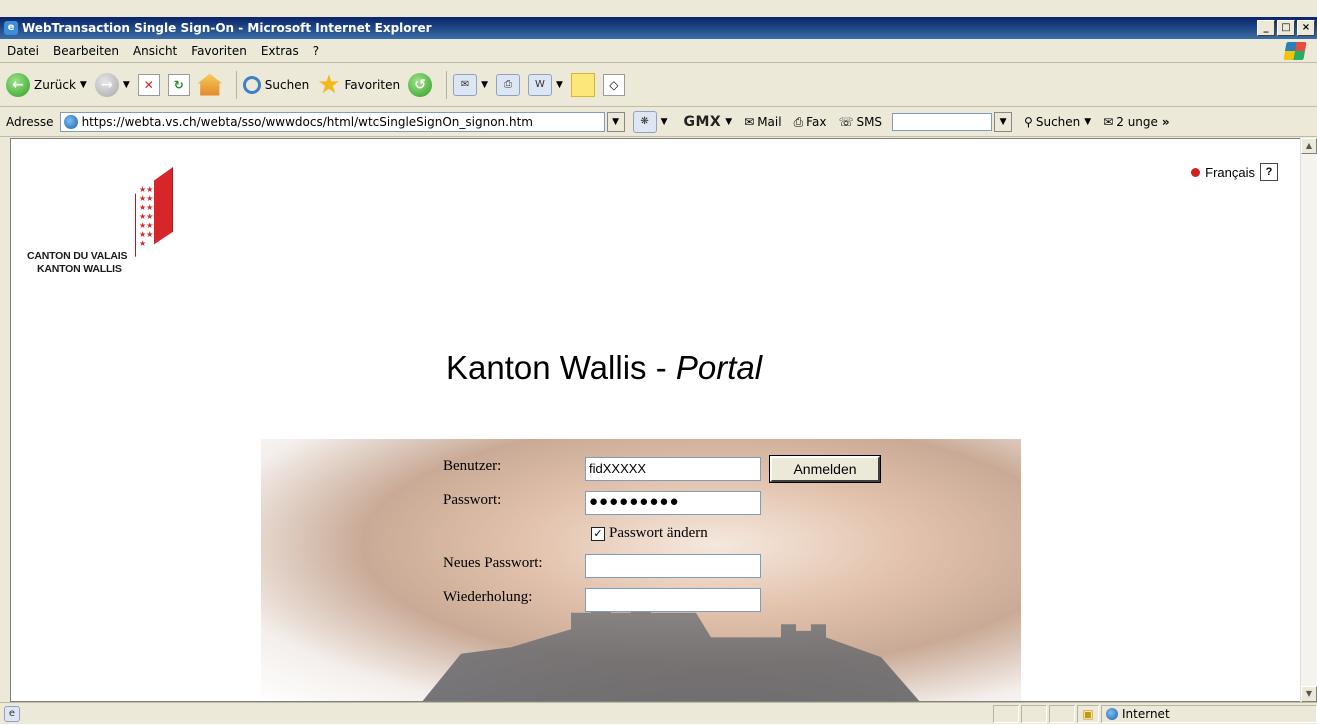 The image size is (1317, 725). I want to click on repeat-password-input, so click(673, 600).